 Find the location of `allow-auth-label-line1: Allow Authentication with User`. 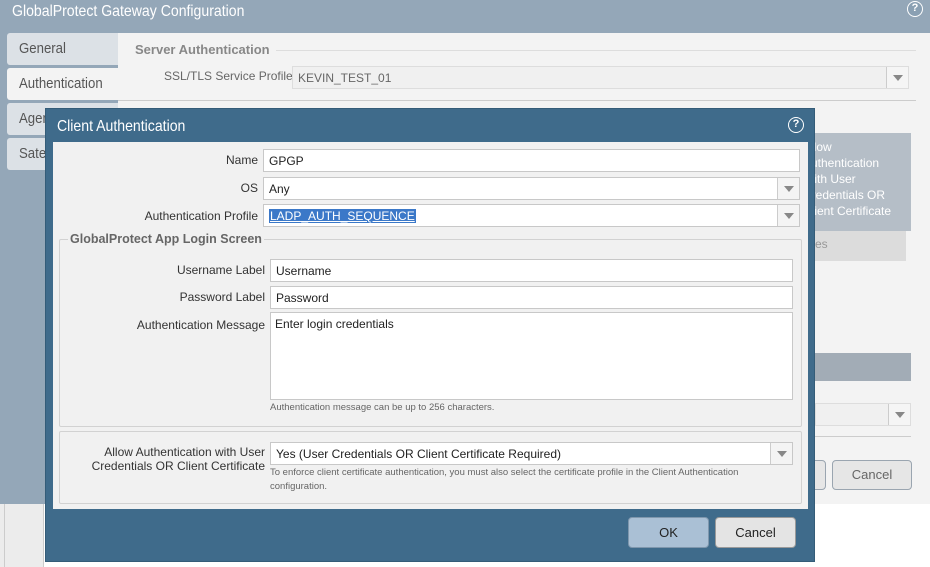

allow-auth-label-line1: Allow Authentication with User is located at coordinates (184, 452).